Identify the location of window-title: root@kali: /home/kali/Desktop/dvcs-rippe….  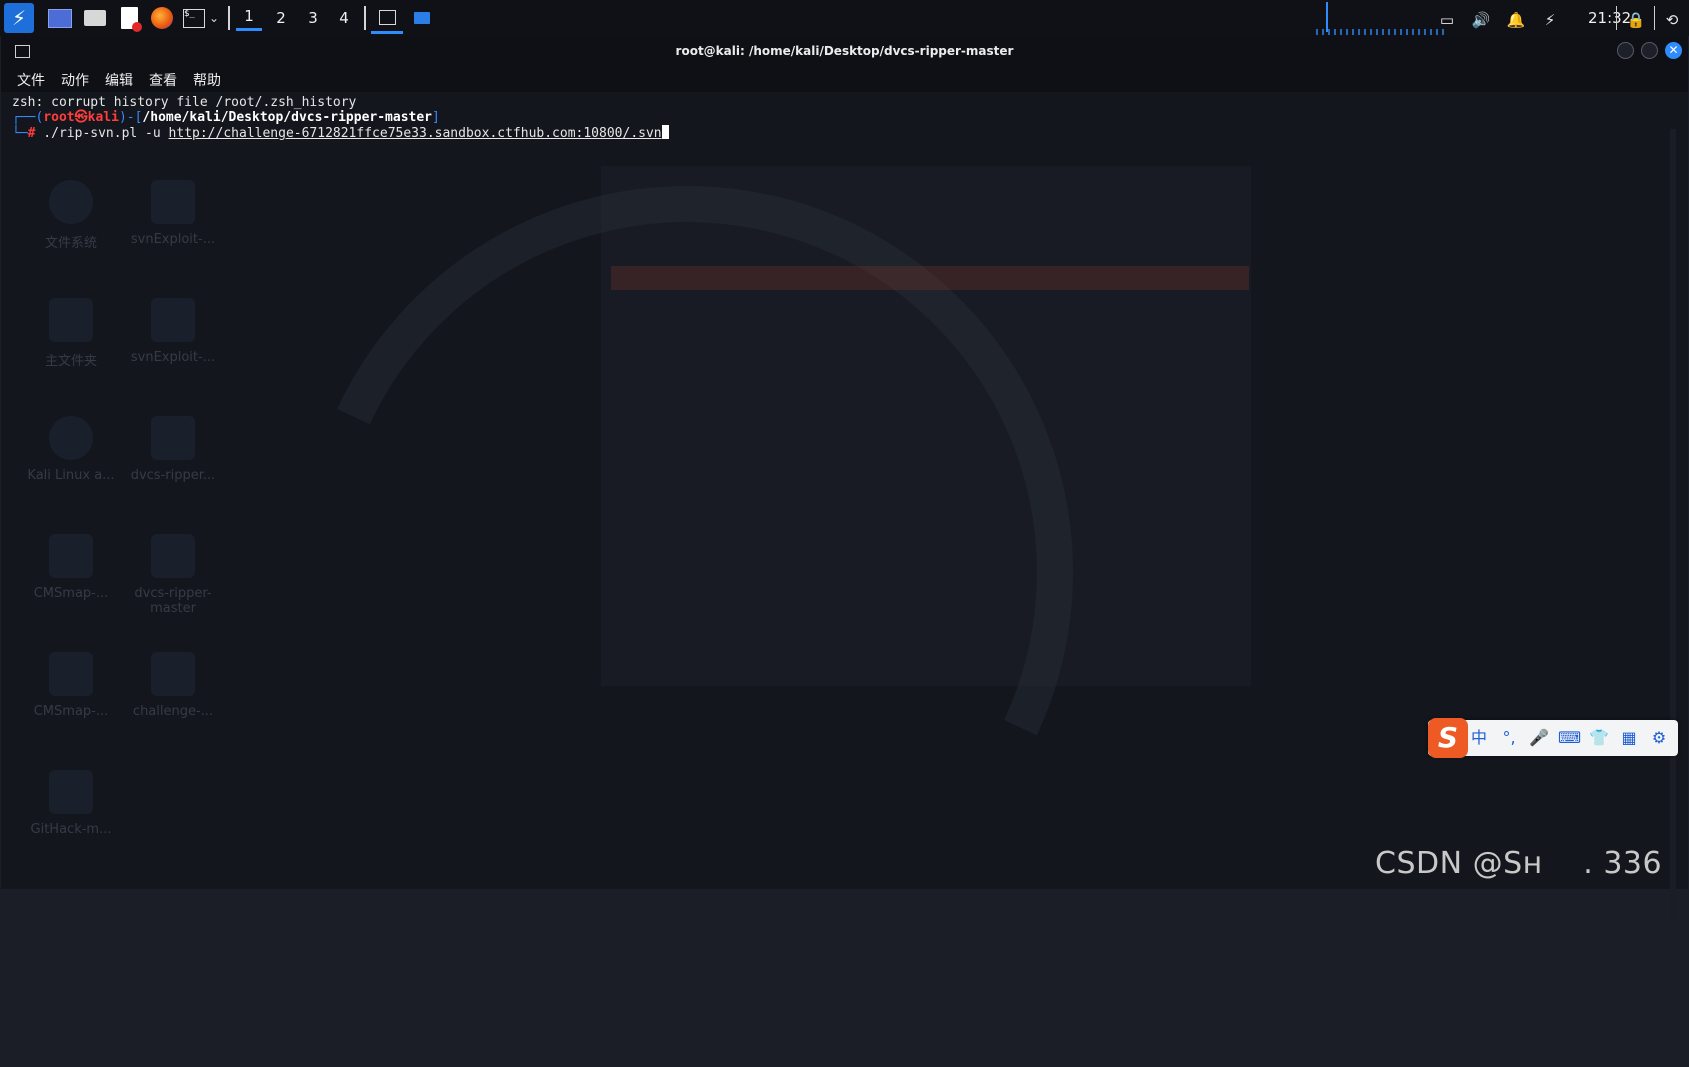
(844, 51).